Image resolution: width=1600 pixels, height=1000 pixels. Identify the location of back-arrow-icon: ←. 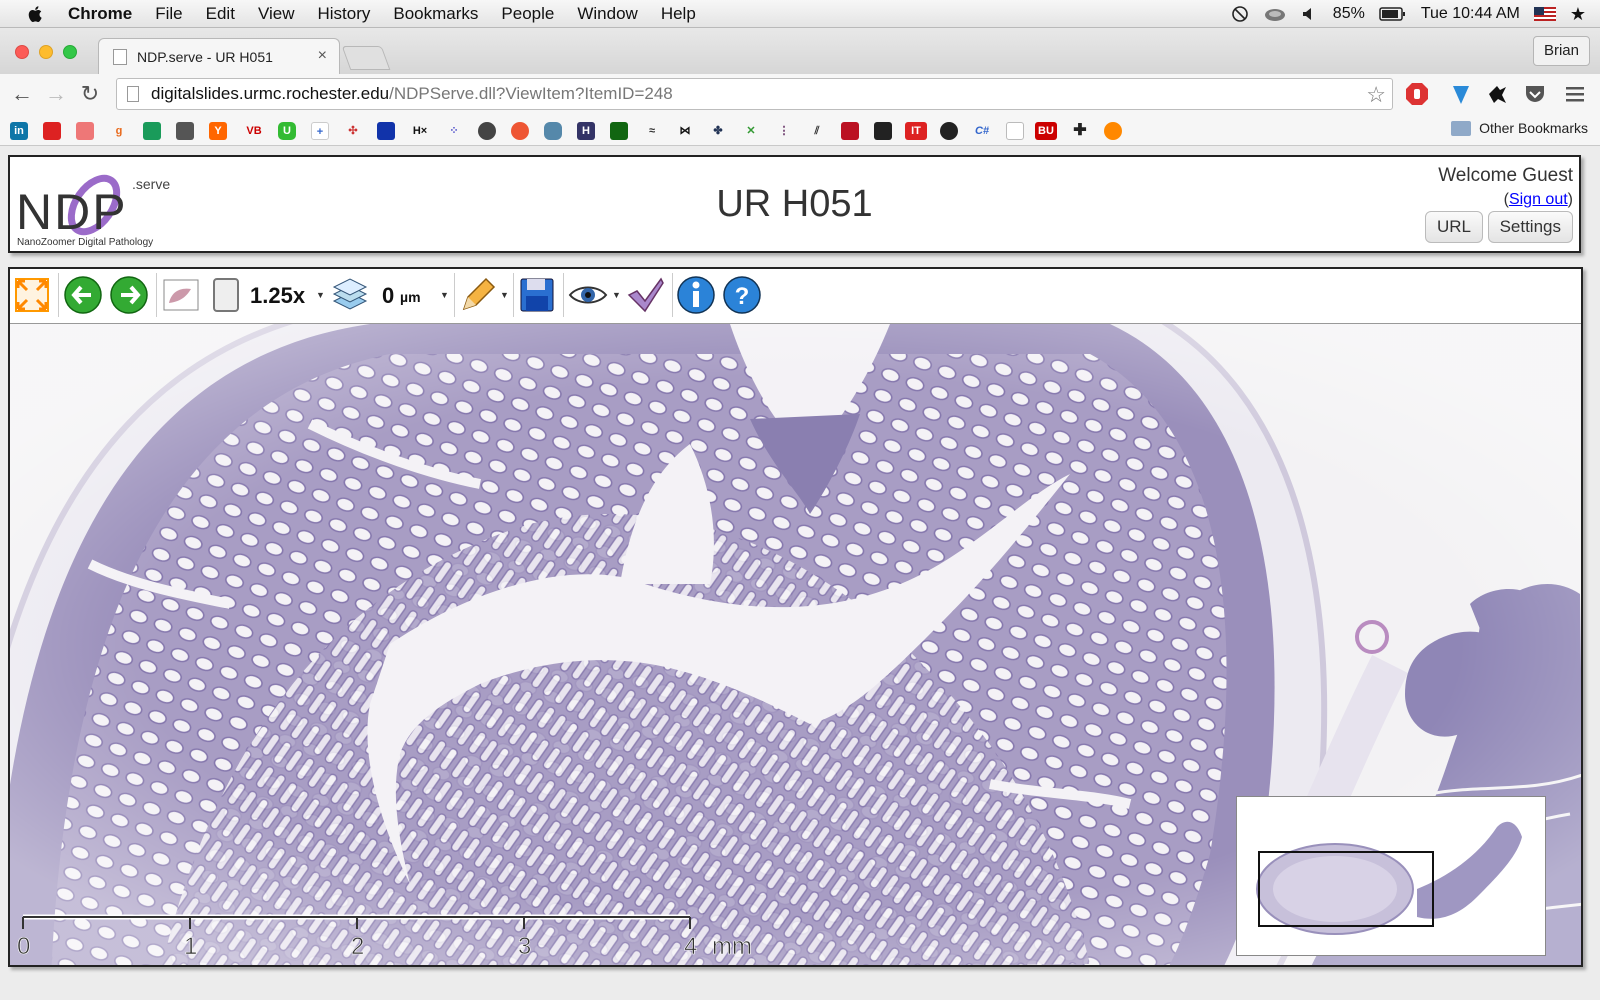
(22, 95).